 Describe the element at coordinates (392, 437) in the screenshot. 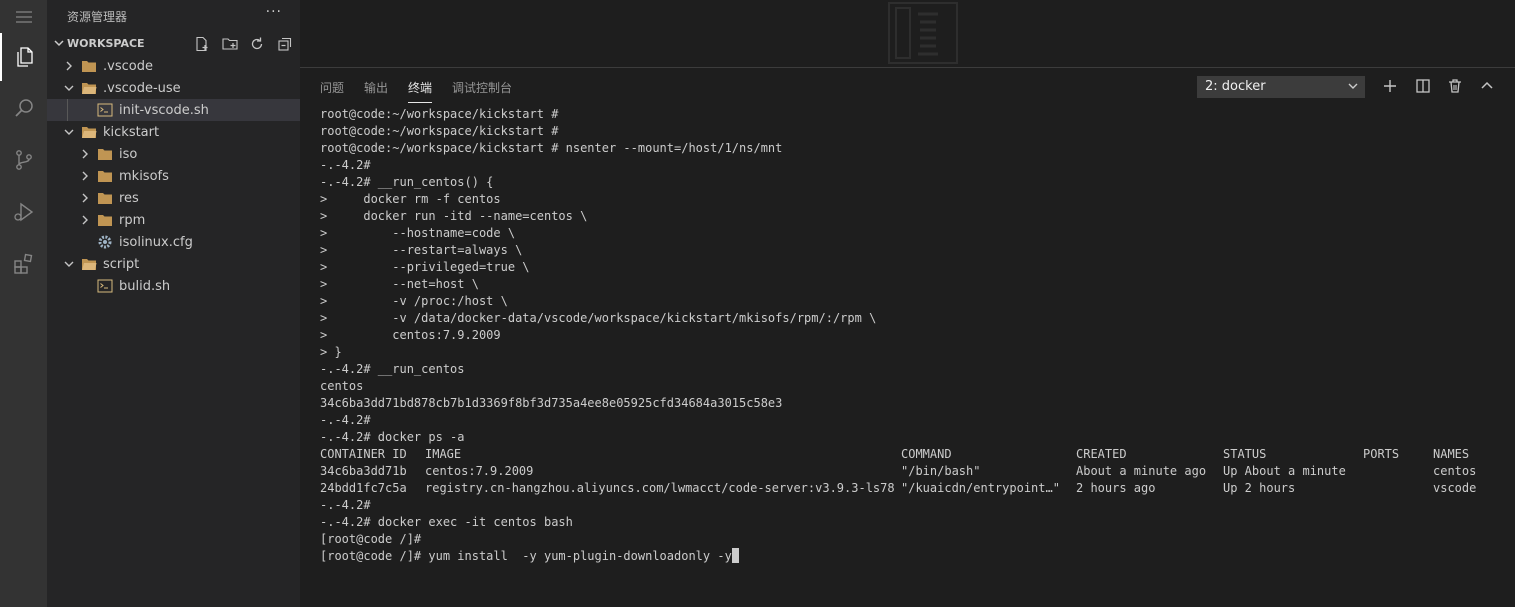

I see `terminal-line: -.-4.2# docker ps -a` at that location.